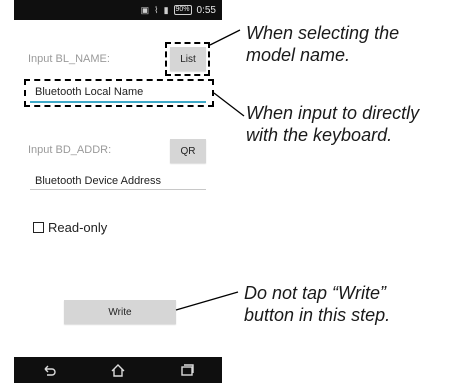 The image size is (456, 383). What do you see at coordinates (298, 55) in the screenshot?
I see `list-annotation-line2: model name.` at bounding box center [298, 55].